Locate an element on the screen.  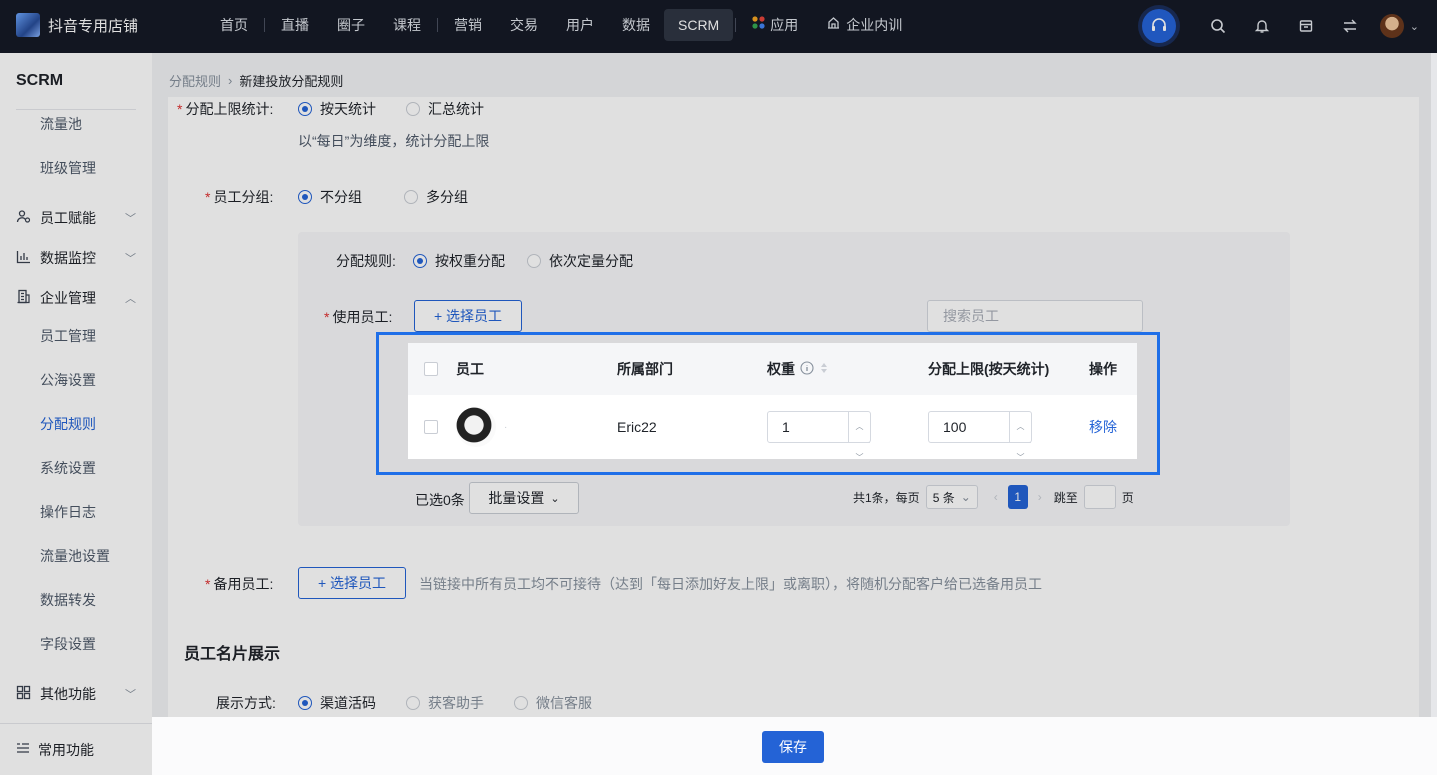
page-unit: 页 is located at coordinates (1127, 497).